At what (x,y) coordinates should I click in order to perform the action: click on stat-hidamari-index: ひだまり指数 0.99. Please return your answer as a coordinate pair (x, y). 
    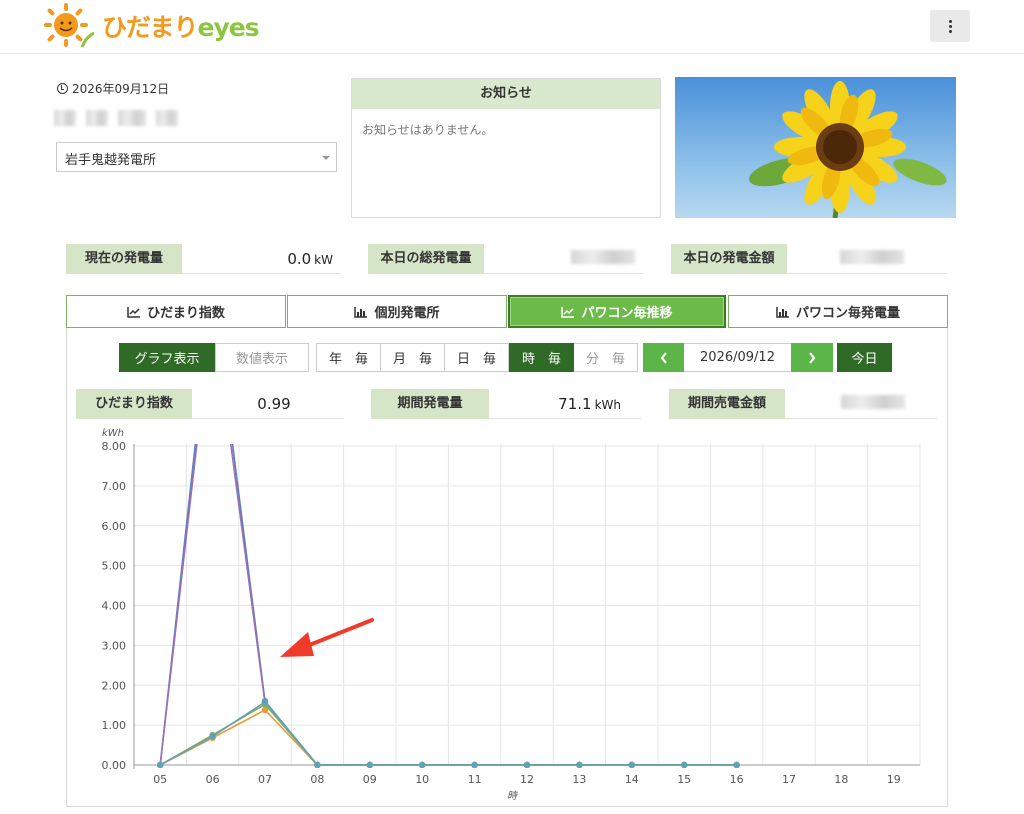
    Looking at the image, I should click on (210, 403).